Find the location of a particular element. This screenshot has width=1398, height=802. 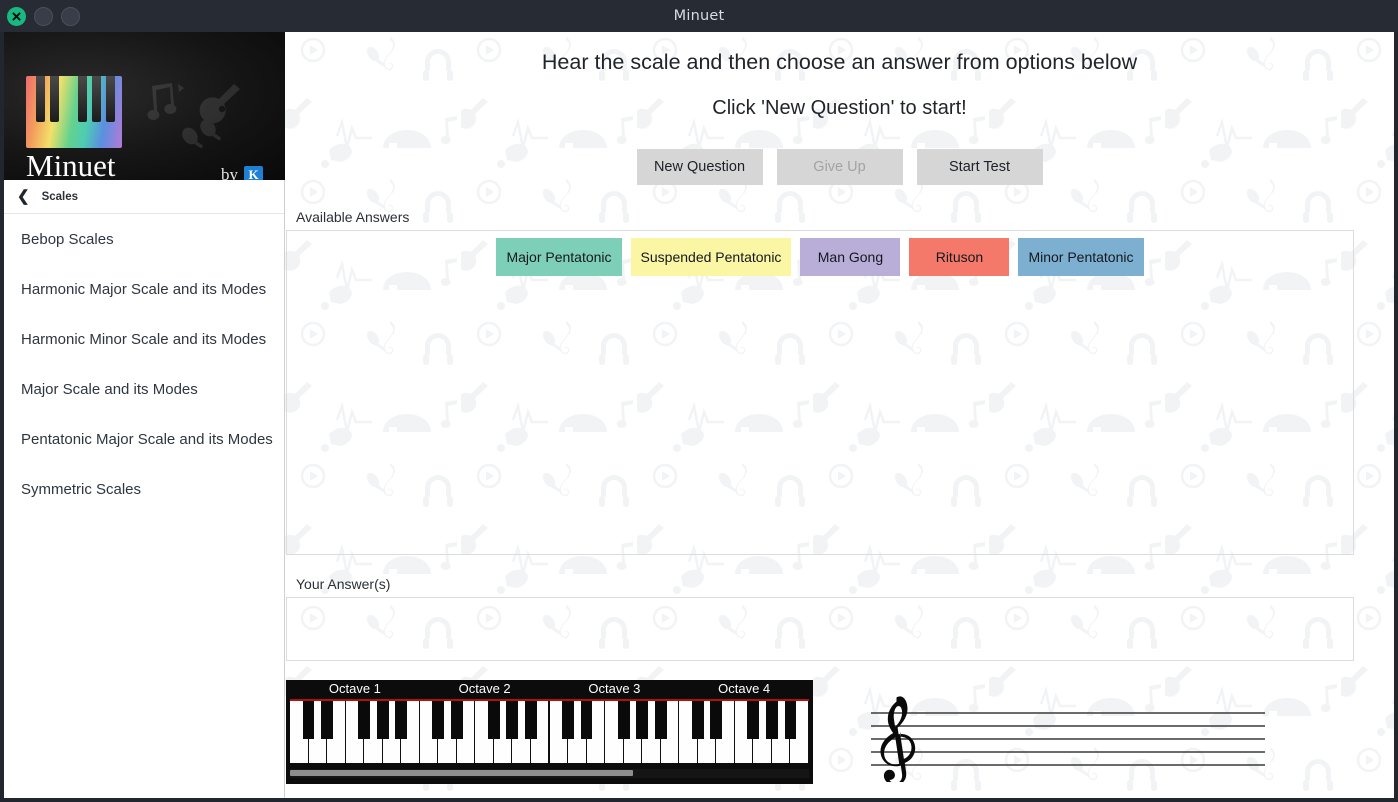

sidebar-header-label: Scales is located at coordinates (60, 196).